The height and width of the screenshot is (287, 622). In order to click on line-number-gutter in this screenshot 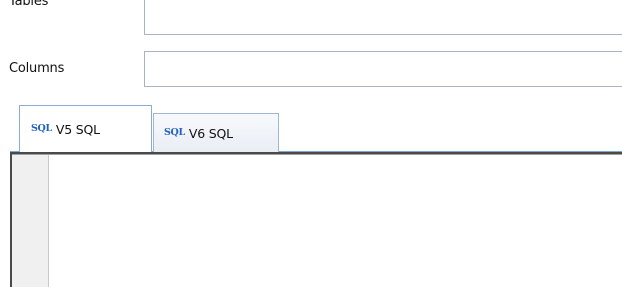, I will do `click(30, 221)`.